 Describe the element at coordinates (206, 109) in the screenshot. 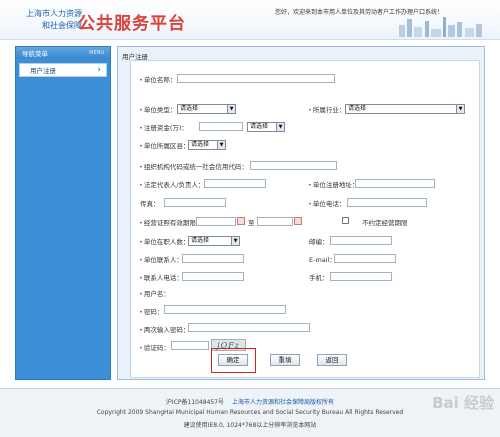

I see `unit-type-select: 请选择 ▼` at that location.